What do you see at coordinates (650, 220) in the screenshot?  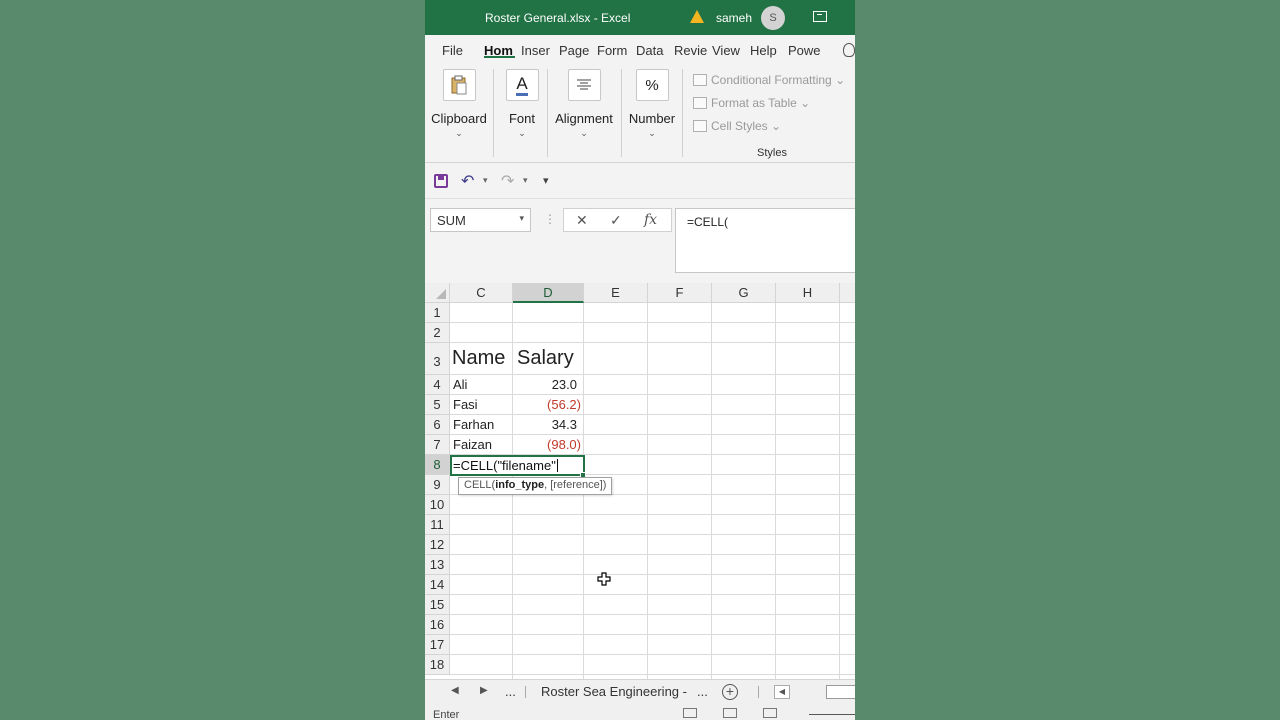 I see `insert-function-icon: fx` at bounding box center [650, 220].